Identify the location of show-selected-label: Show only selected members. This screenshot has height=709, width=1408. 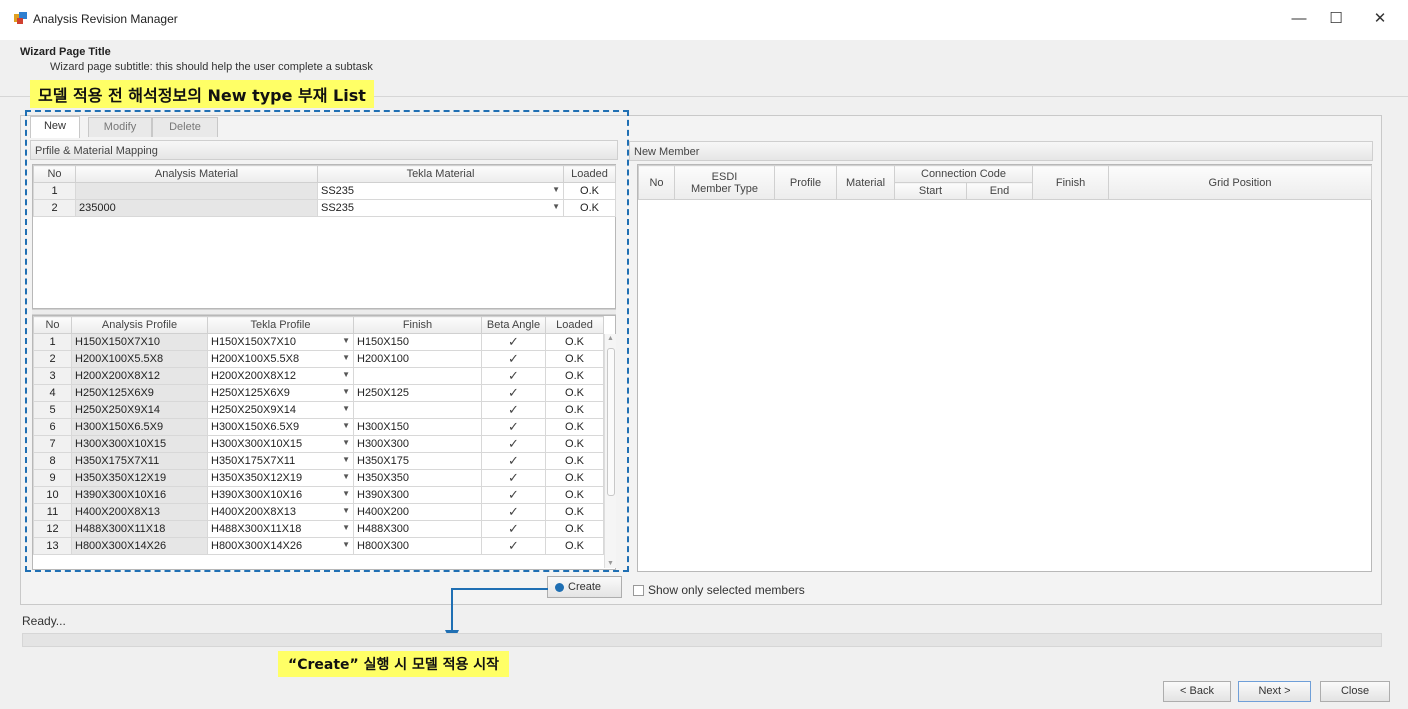
(726, 590).